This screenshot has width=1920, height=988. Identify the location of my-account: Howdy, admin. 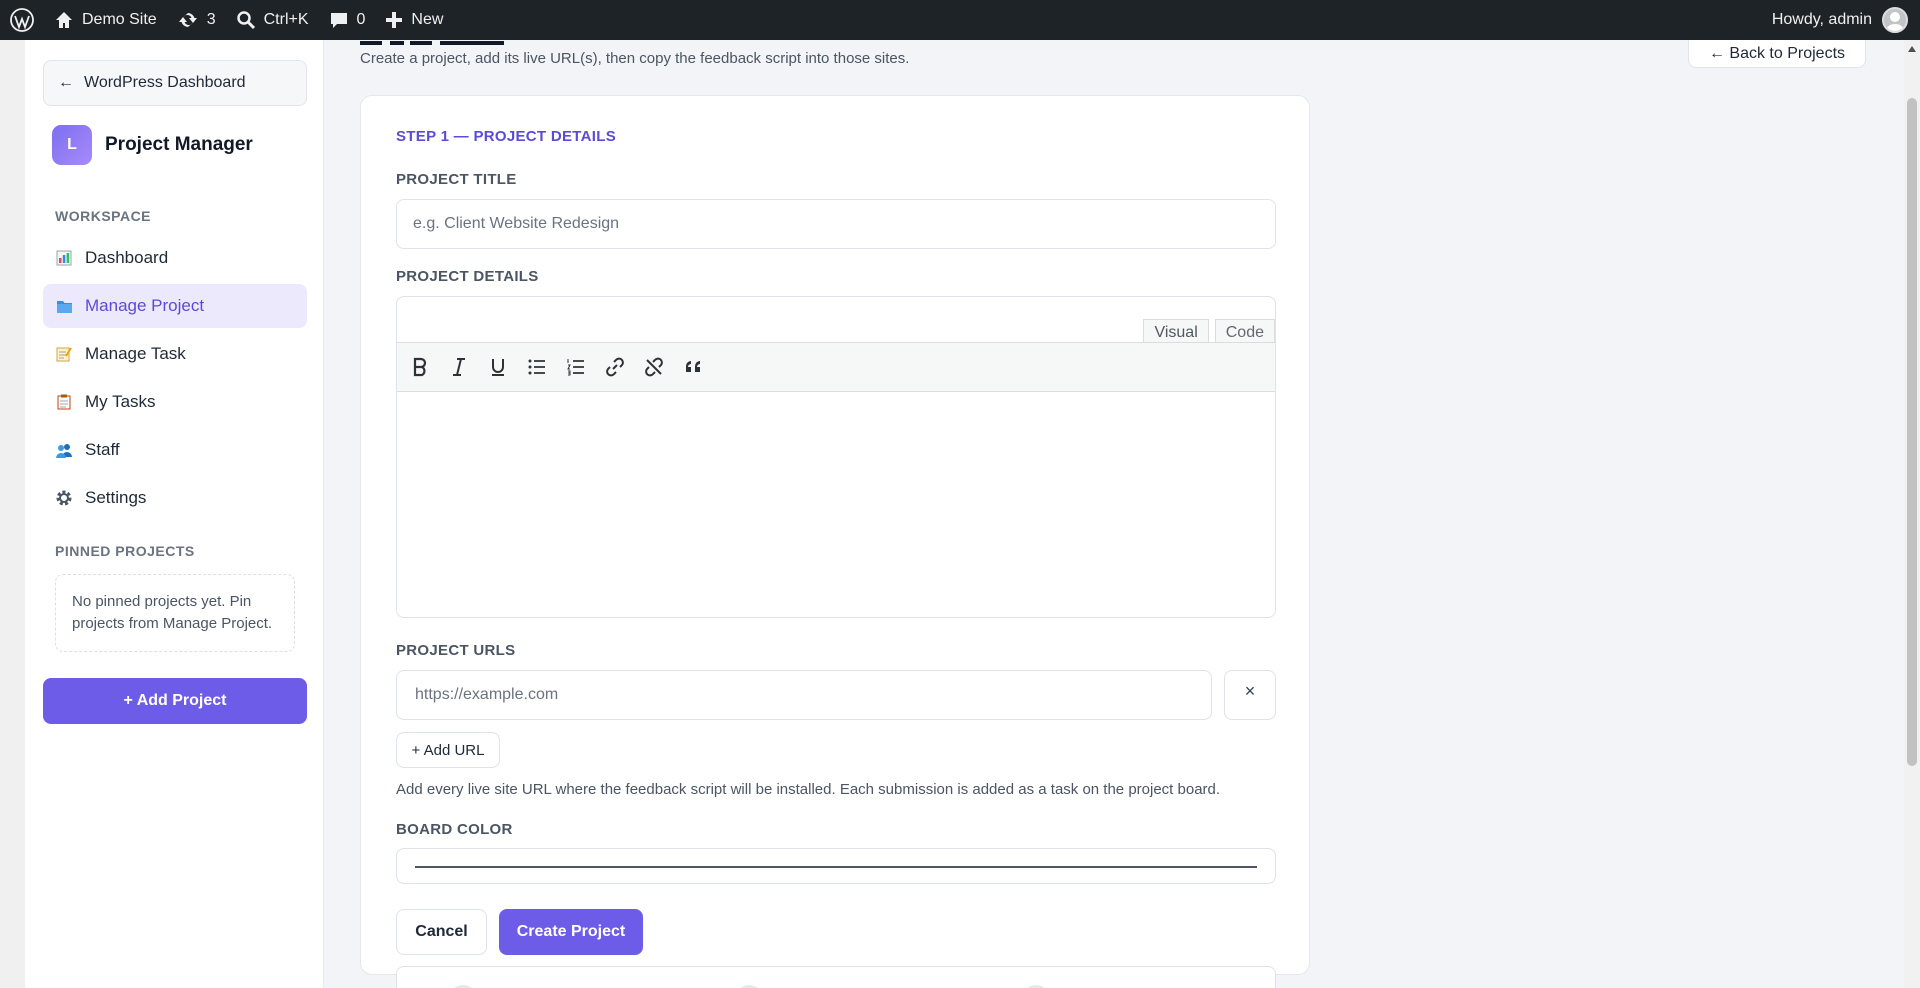
(1846, 20).